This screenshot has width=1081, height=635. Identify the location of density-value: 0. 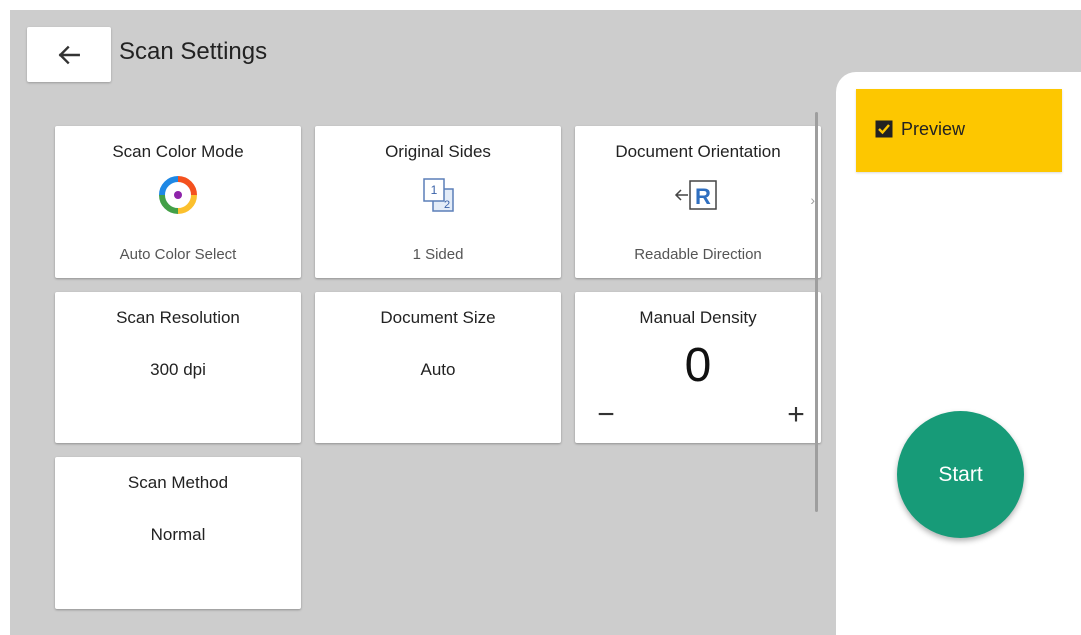
(698, 365).